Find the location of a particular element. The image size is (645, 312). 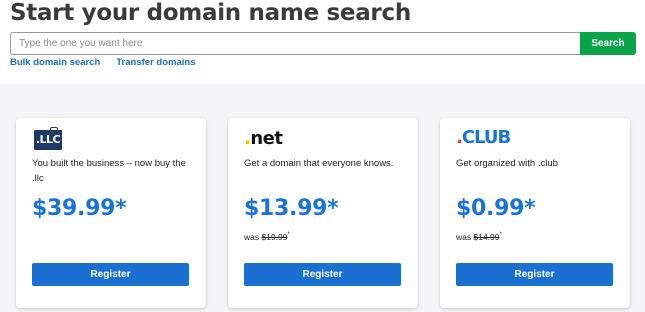

card-price: $13.99* is located at coordinates (291, 208).